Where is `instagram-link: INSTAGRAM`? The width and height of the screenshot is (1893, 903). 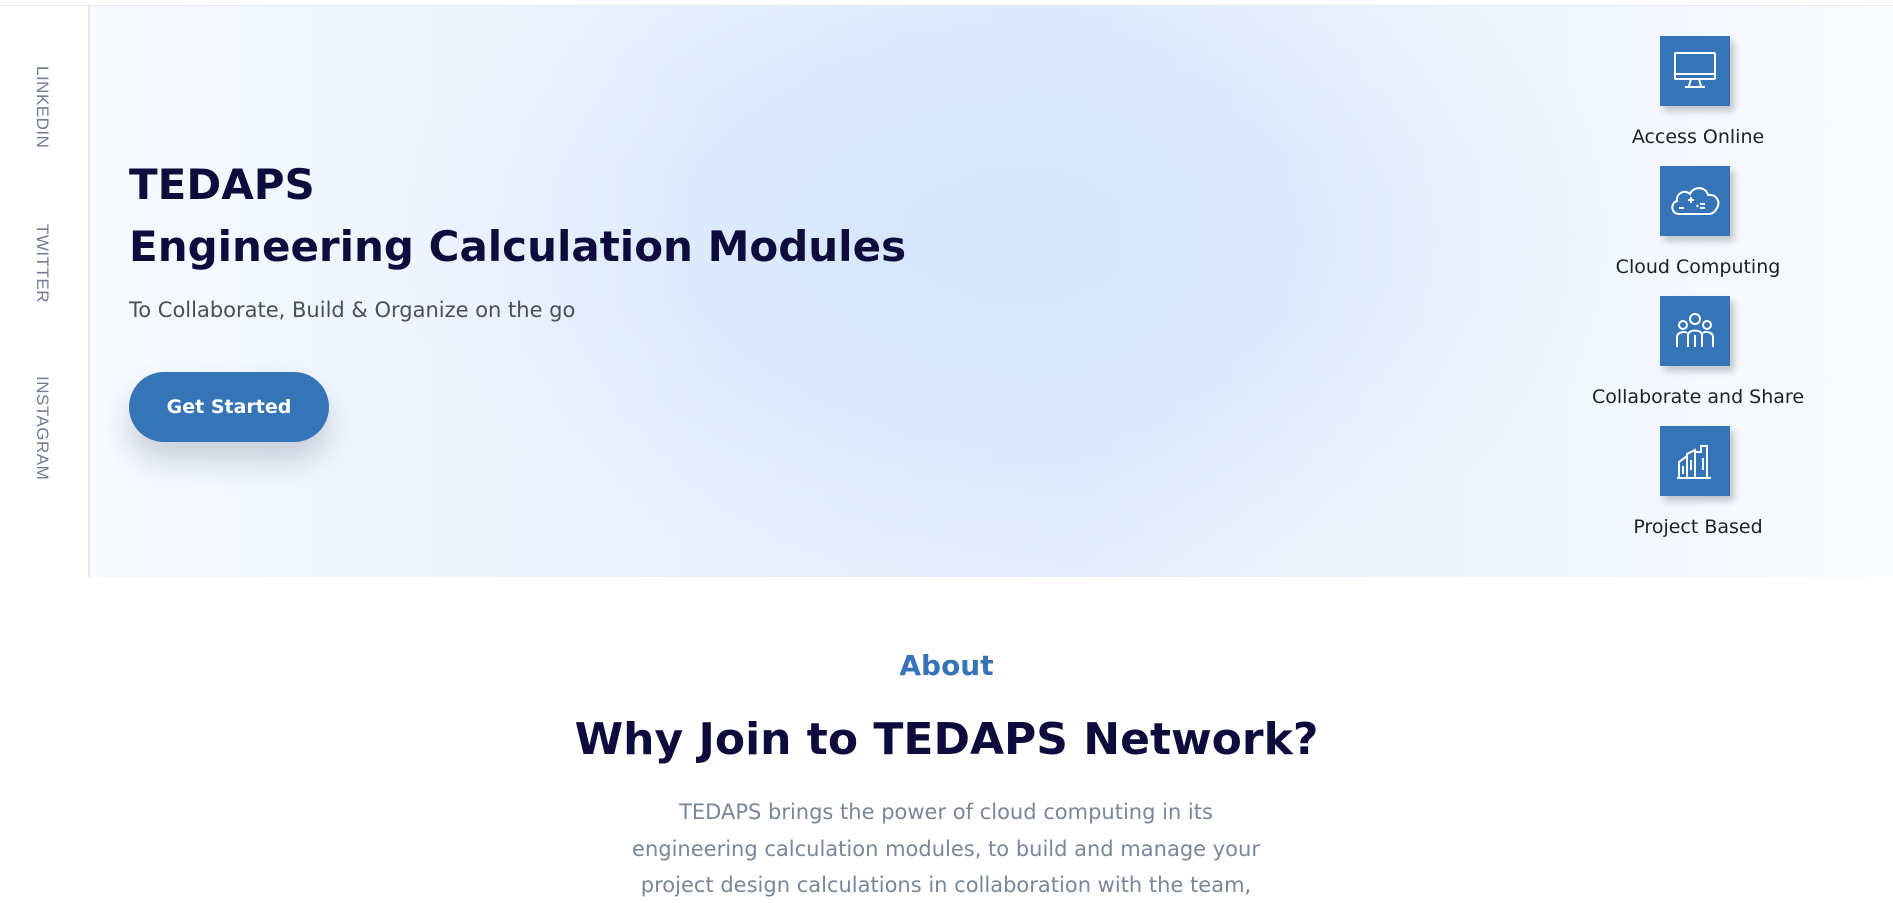
instagram-link: INSTAGRAM is located at coordinates (42, 428).